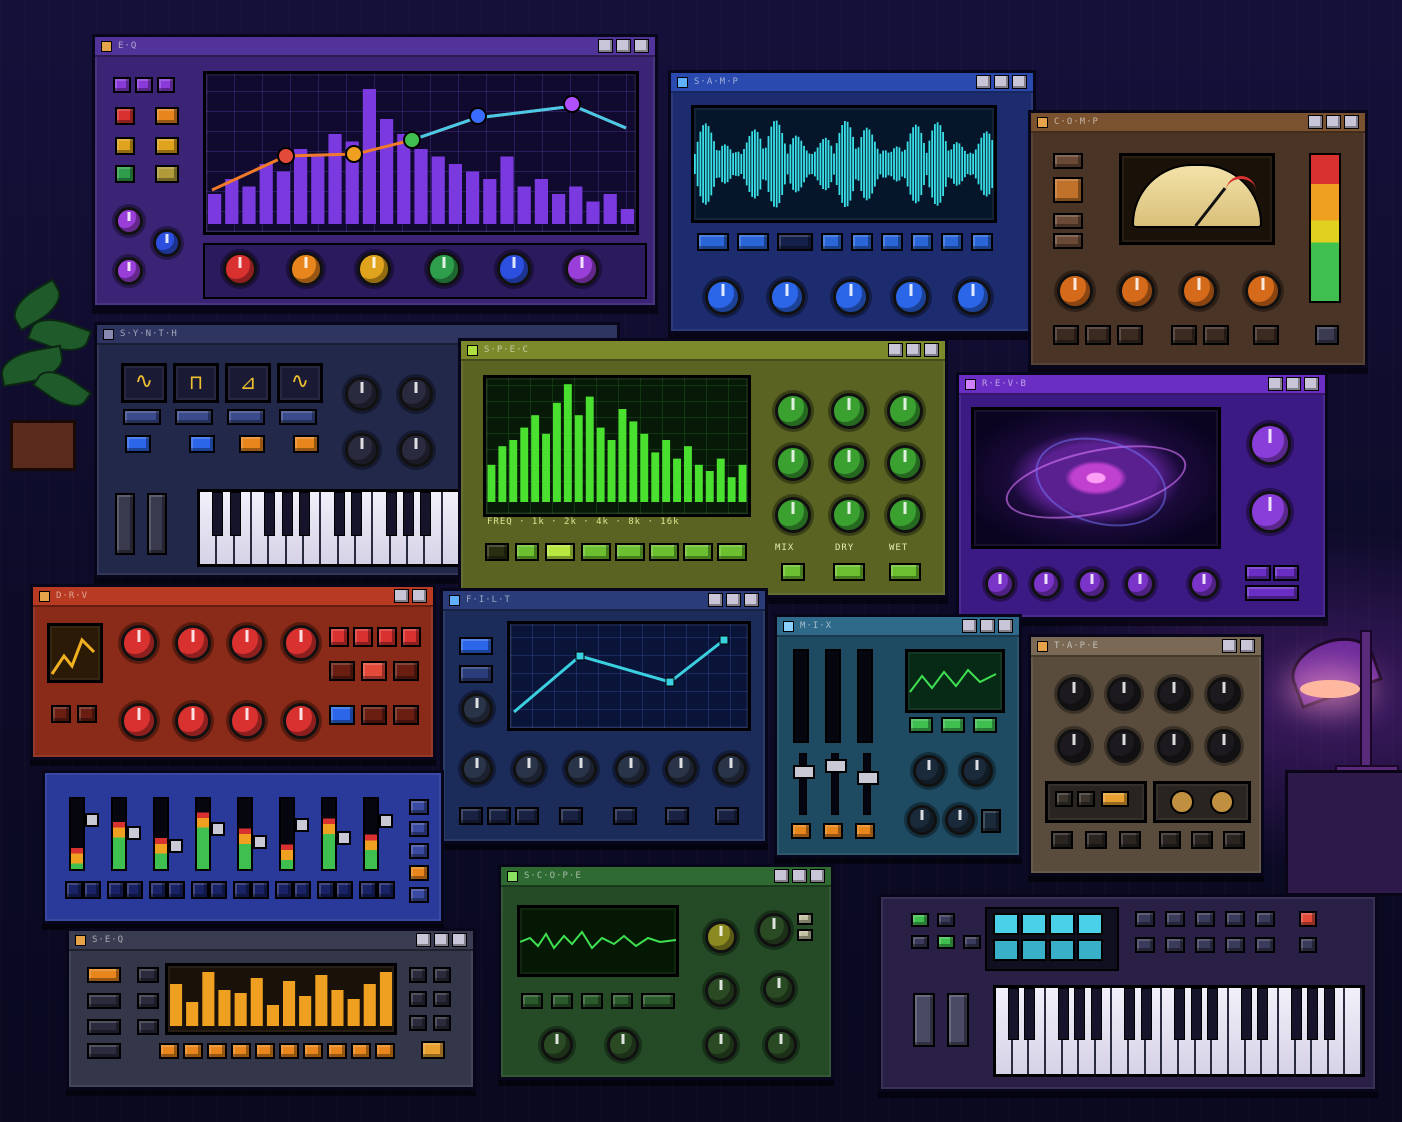 The height and width of the screenshot is (1122, 1402). I want to click on transport-prev-button, so click(713, 242).